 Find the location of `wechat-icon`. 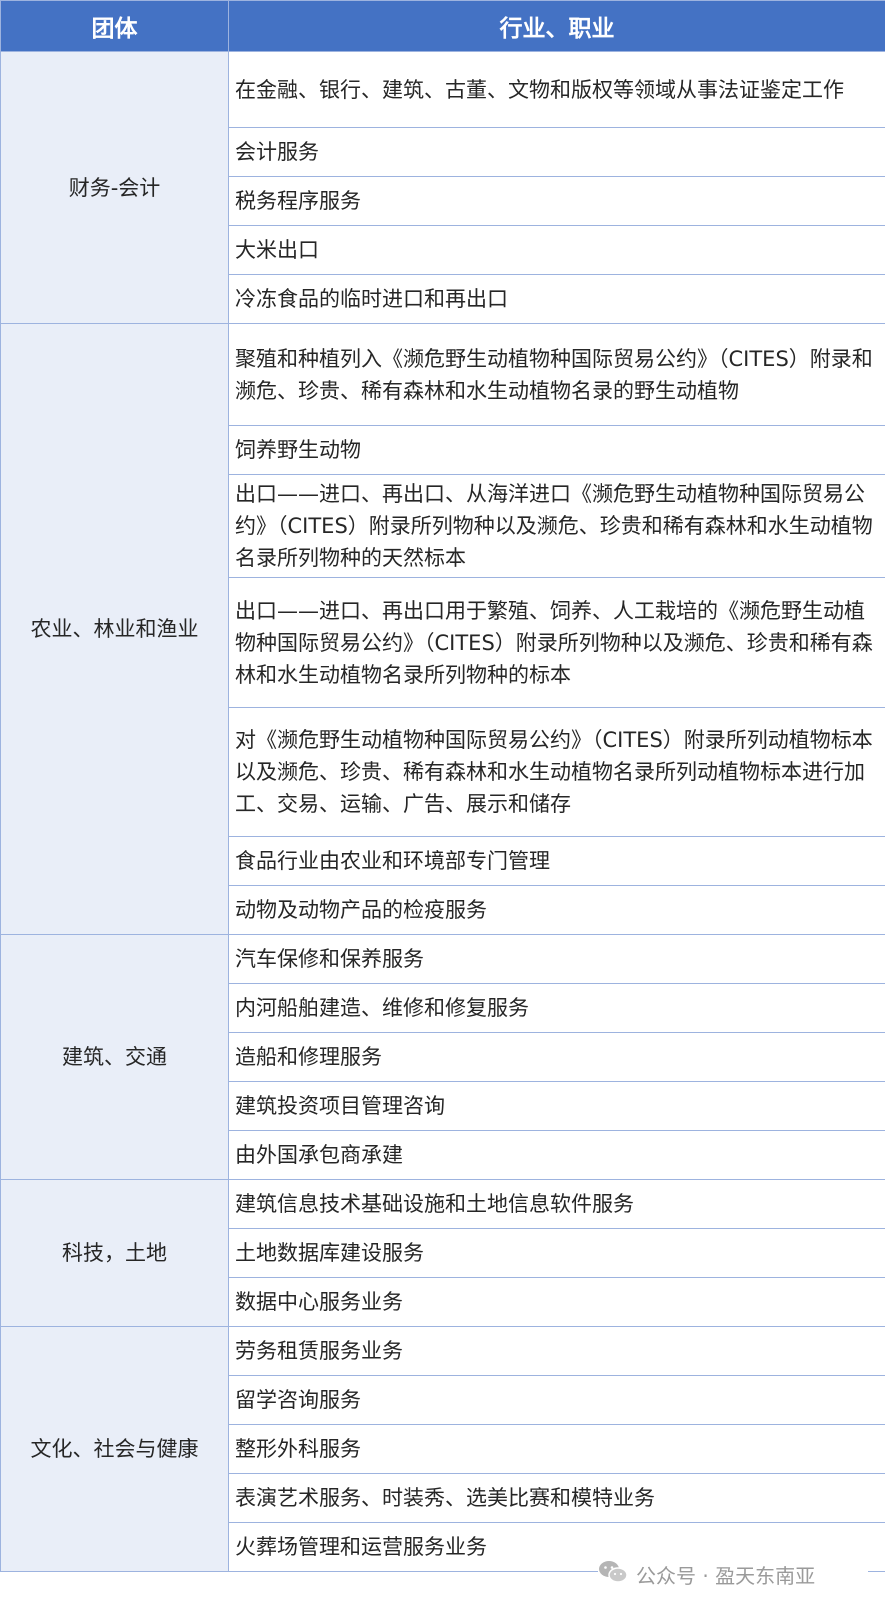

wechat-icon is located at coordinates (613, 1574).